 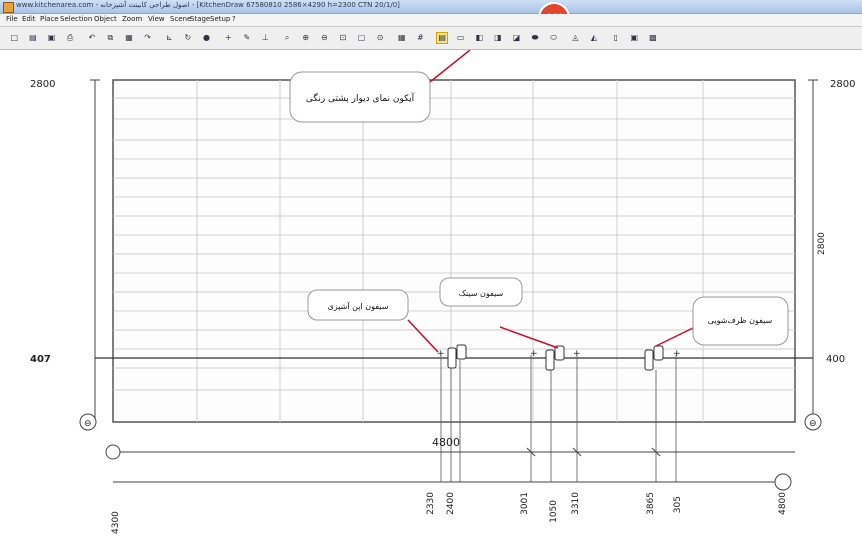 What do you see at coordinates (431, 38) in the screenshot?
I see `toolbar: □ ▤ ▣ ⎙ ↶ ⧉ ▦ ↷ ⊾ ↻ ● + ✎ ⊥ ⌕ ⊕ ⊖ ⊡ ▢ ⊙ ▦ # ▤ ▭ ◧ ◨ ◪ ⬬ ⬭ ◬ ◭ ▯ ▣ ▩` at bounding box center [431, 38].